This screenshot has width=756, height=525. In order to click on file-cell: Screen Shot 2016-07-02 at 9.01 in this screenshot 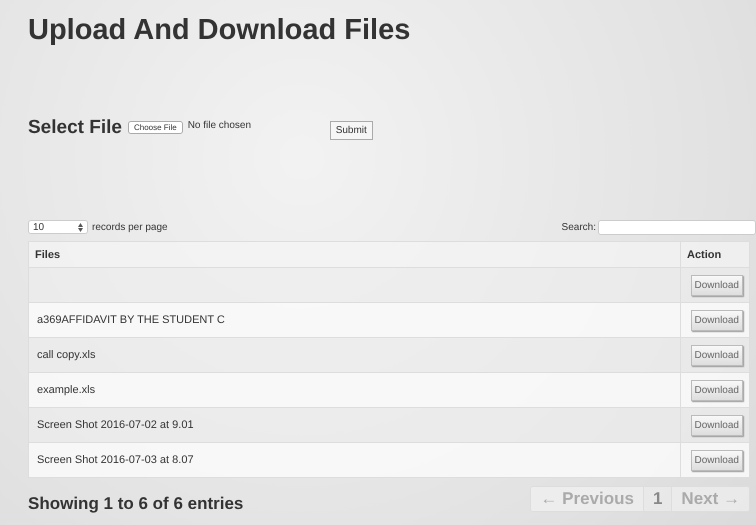, I will do `click(354, 425)`.